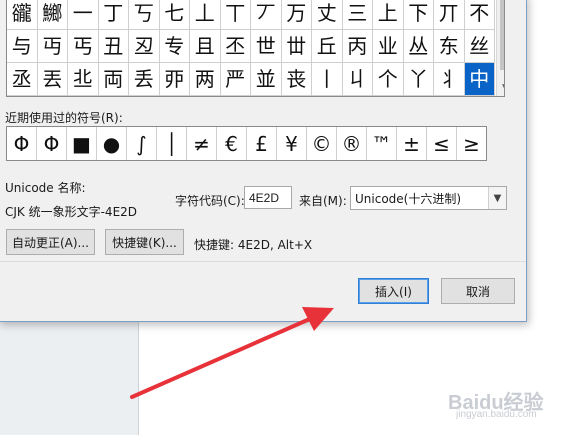 Image resolution: width=587 pixels, height=435 pixels. What do you see at coordinates (496, 414) in the screenshot?
I see `watermark-url: jingyan.baidu.com` at bounding box center [496, 414].